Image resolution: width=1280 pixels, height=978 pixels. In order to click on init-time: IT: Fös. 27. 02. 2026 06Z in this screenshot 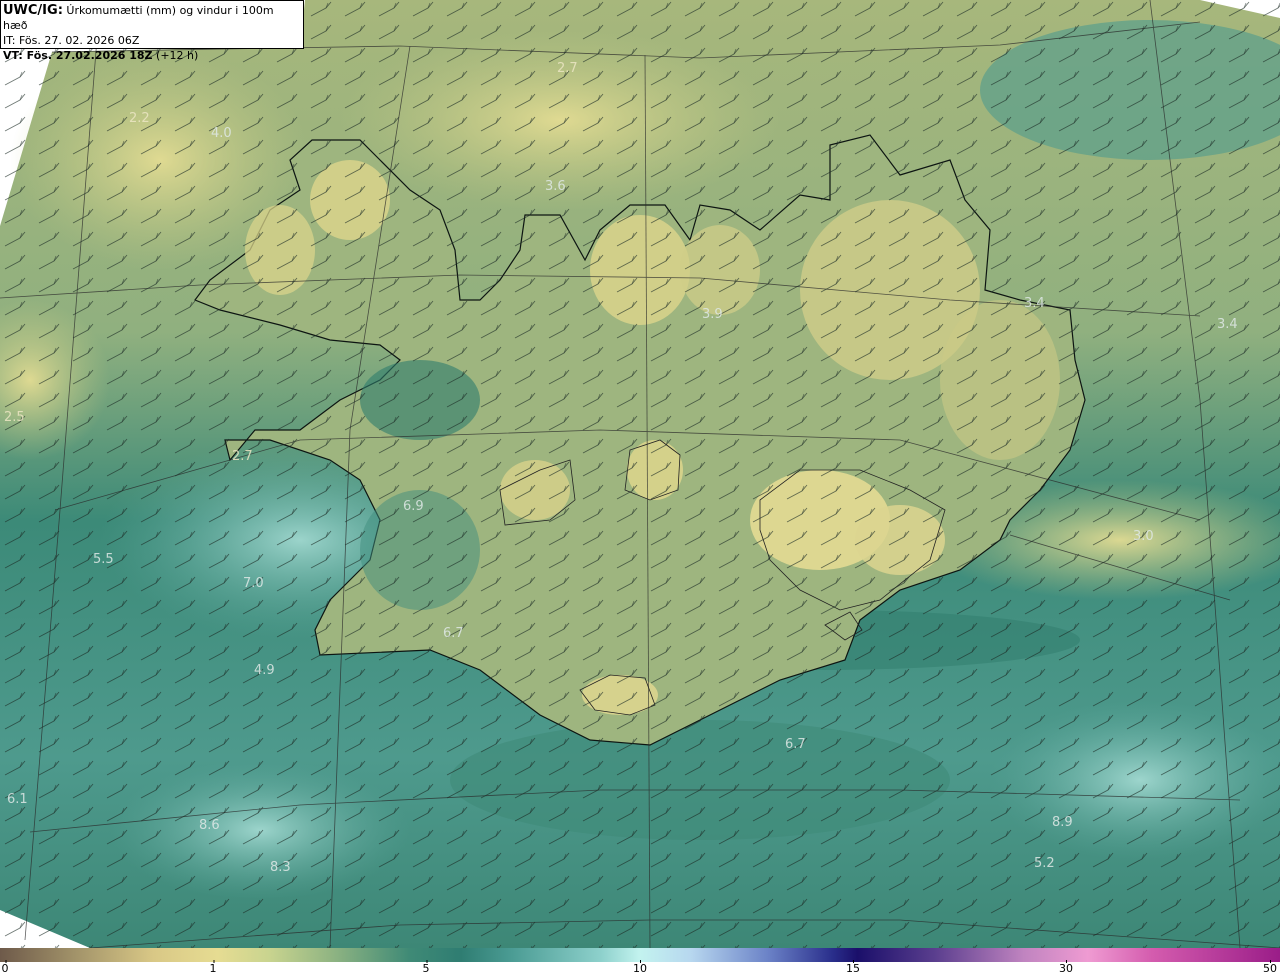, I will do `click(71, 40)`.